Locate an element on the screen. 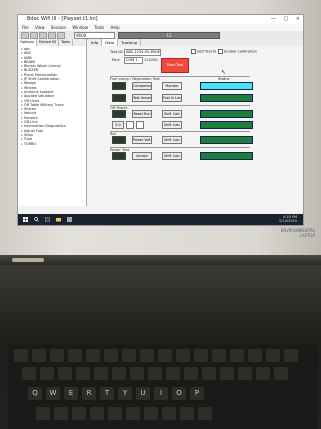 This screenshot has width=321, height=429. monitor-button: Monitor is located at coordinates (172, 86).